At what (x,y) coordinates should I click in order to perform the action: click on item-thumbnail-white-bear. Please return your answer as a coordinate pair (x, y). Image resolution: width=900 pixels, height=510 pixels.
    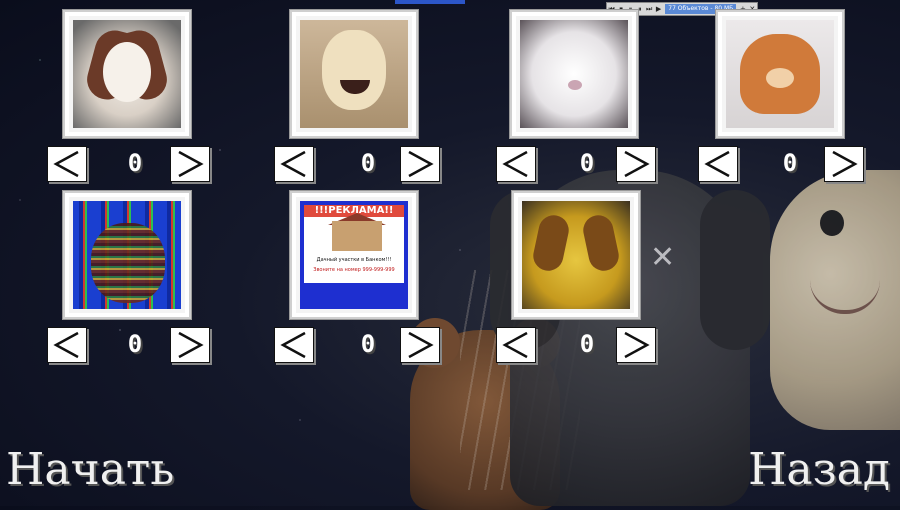
    Looking at the image, I should click on (574, 74).